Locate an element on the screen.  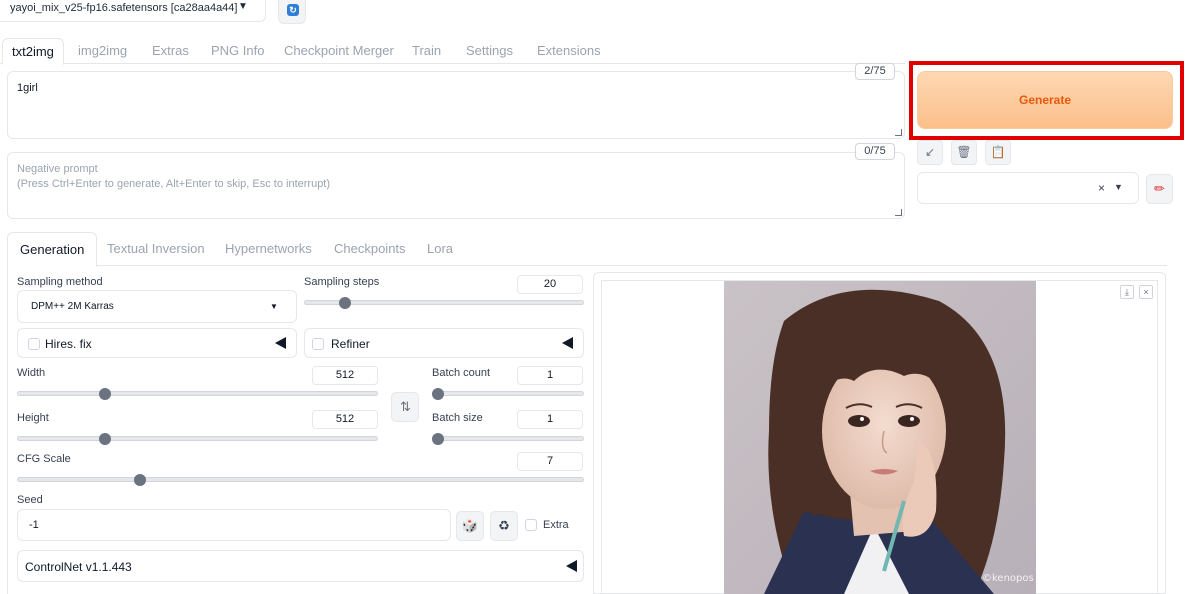
tab-checkpoints: Checkpoints is located at coordinates (370, 249).